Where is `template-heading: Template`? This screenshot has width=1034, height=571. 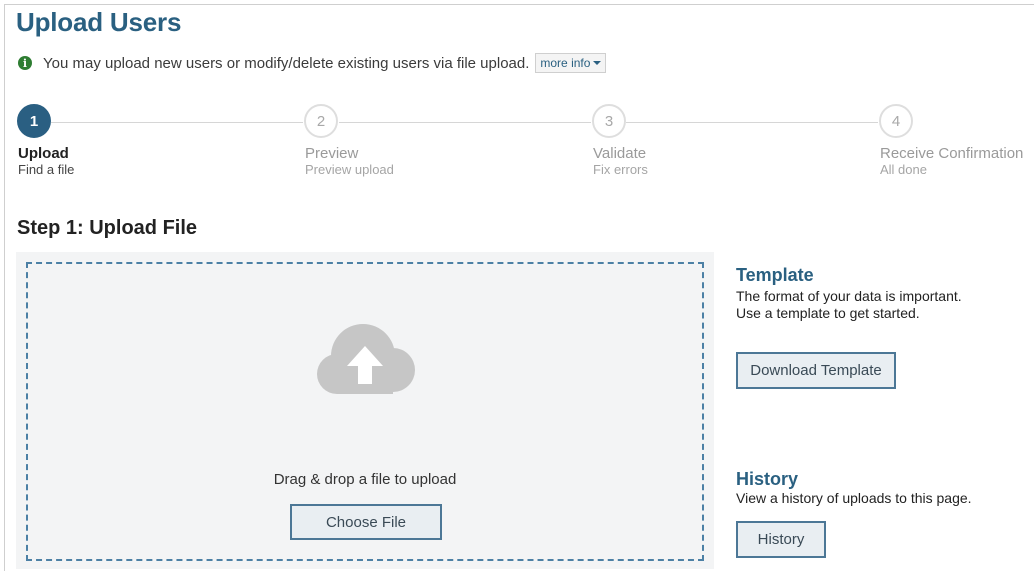 template-heading: Template is located at coordinates (775, 275).